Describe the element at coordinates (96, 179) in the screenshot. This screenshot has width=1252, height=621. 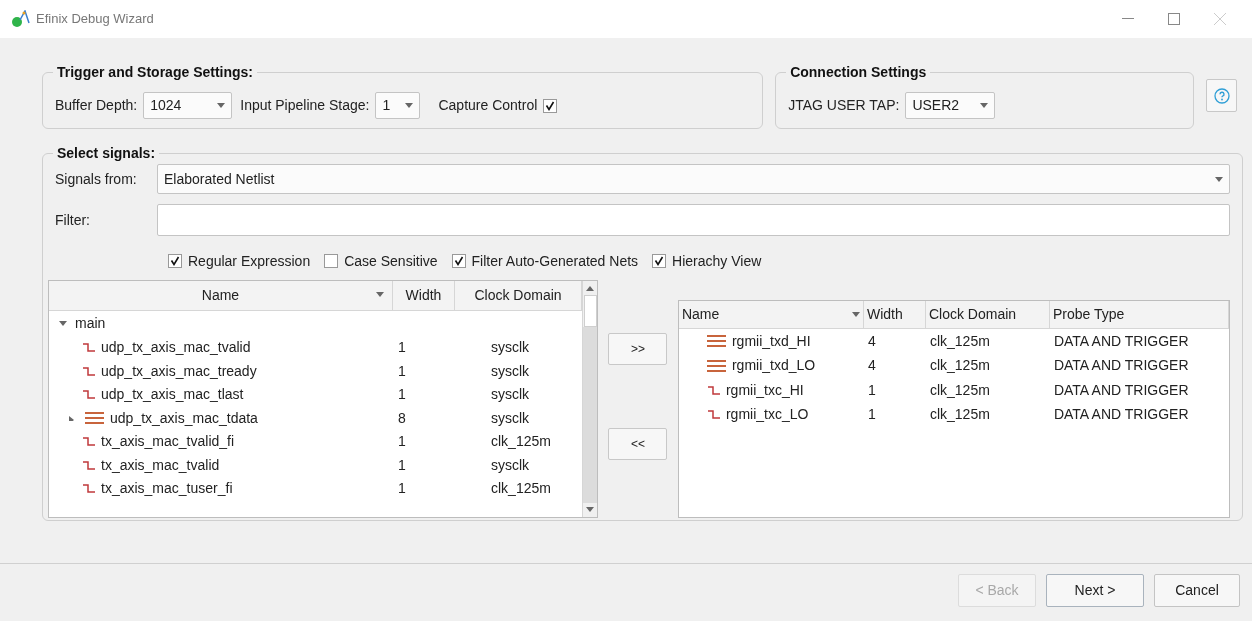
I see `signals-from-label: Signals from:` at that location.